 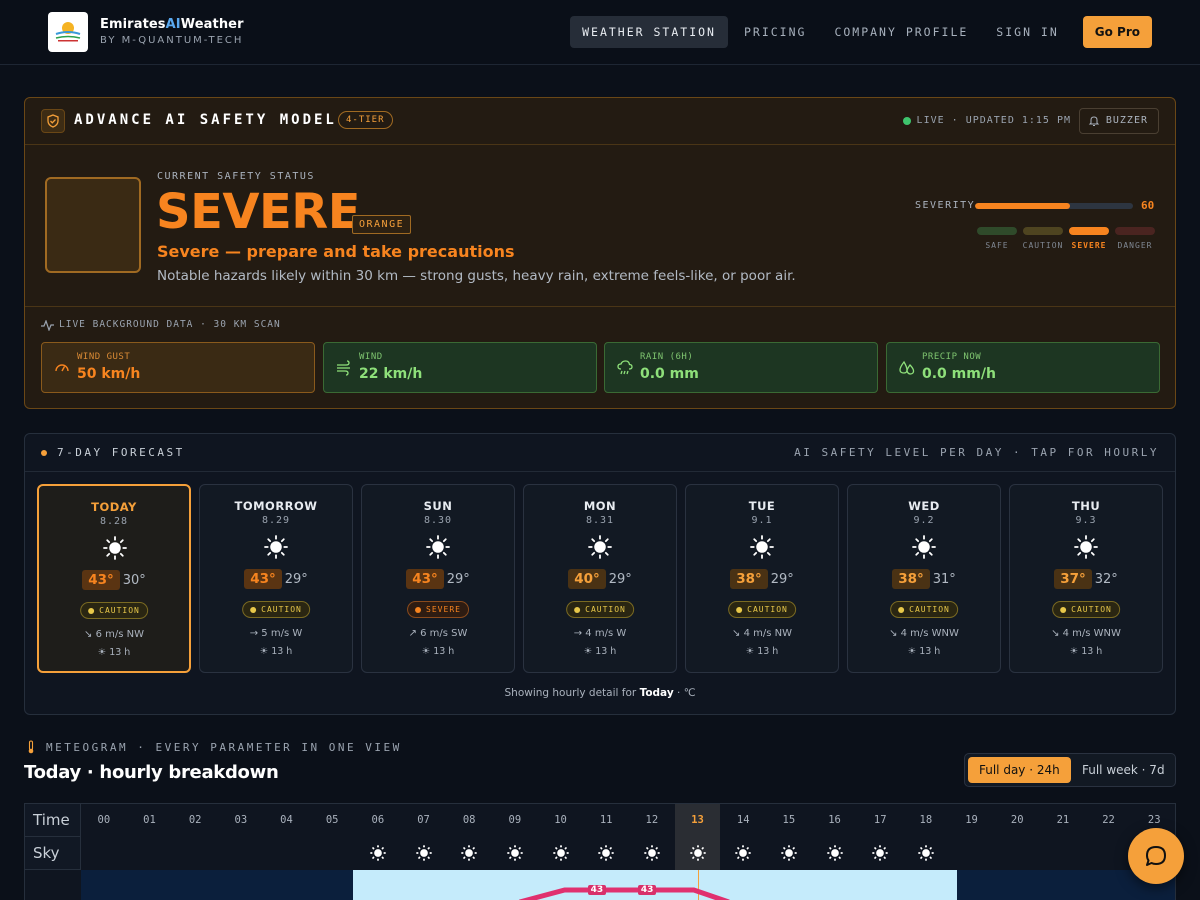 I want to click on temp-high: 43°, so click(x=425, y=579).